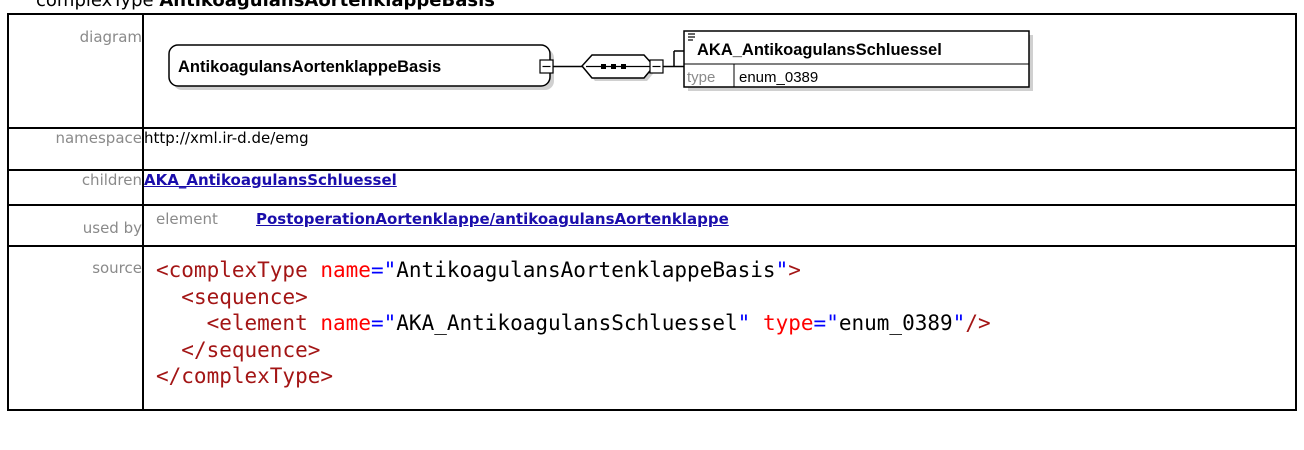  I want to click on namespace-value: http://xml.ir-d.de/emg, so click(719, 149).